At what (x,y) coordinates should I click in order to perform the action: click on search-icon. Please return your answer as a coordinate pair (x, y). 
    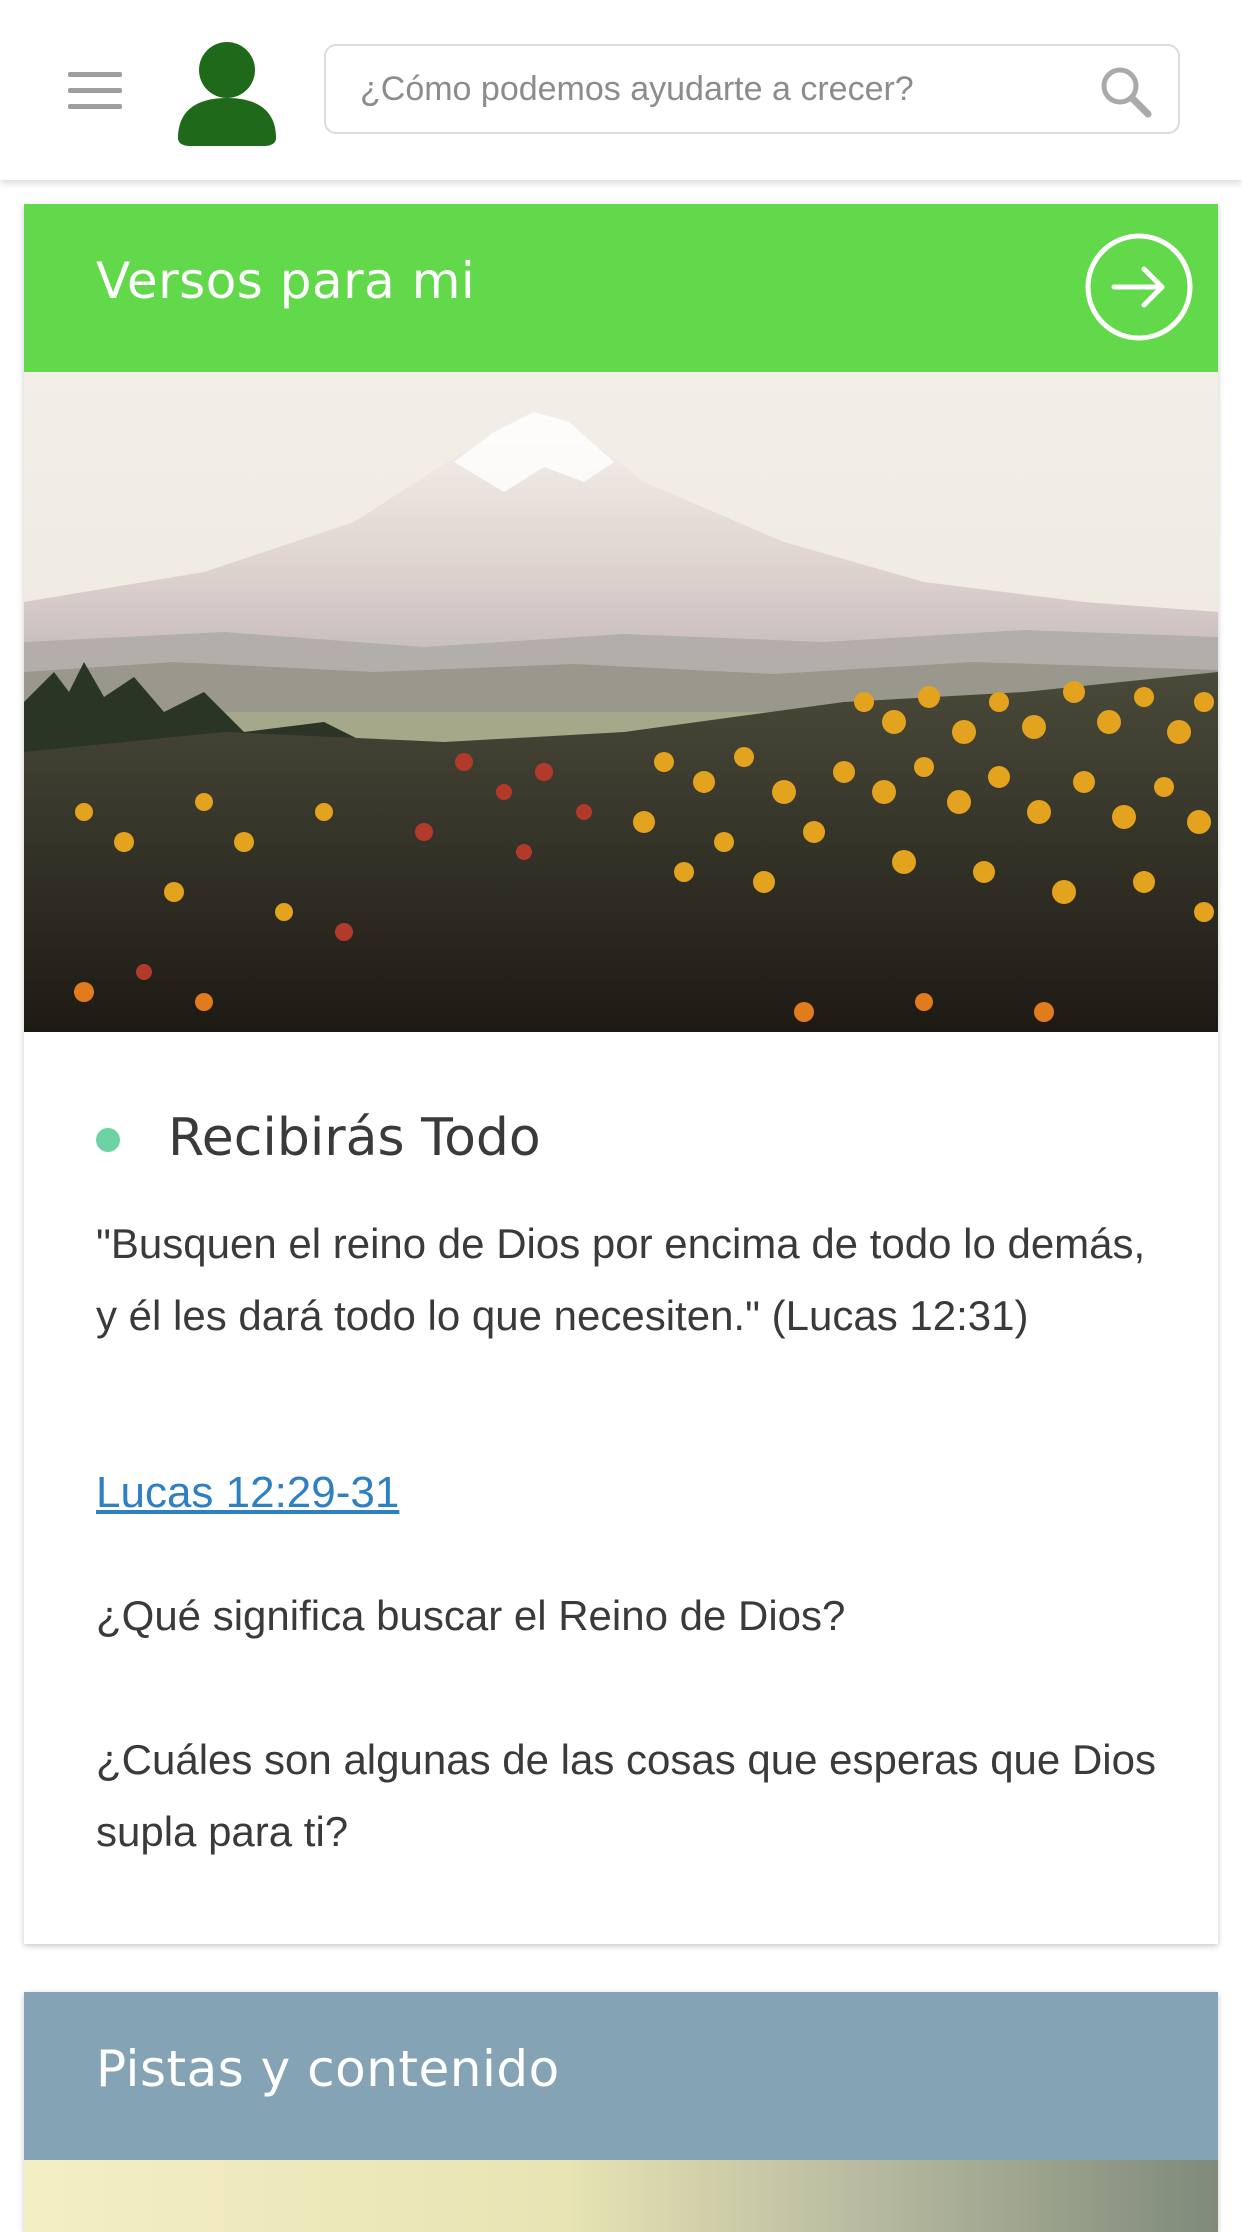
    Looking at the image, I should click on (1126, 92).